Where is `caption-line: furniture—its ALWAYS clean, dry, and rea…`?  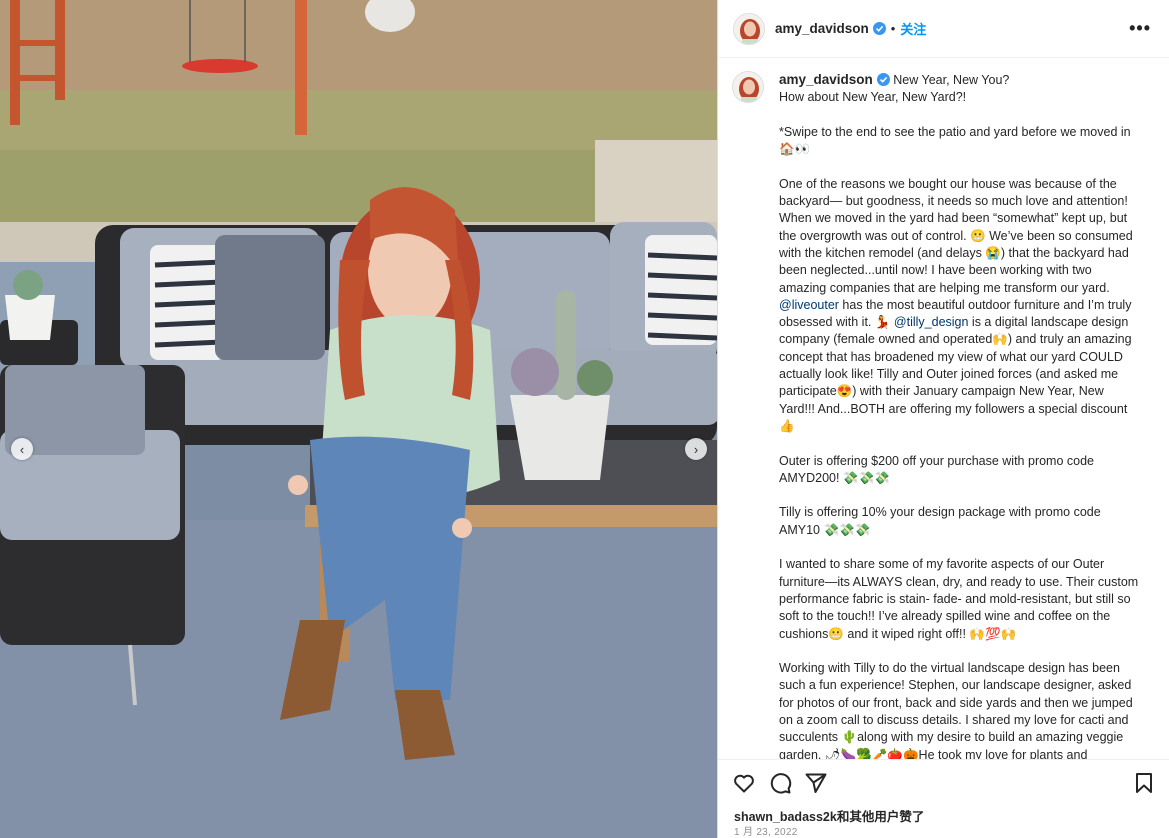
caption-line: furniture—its ALWAYS clean, dry, and rea… is located at coordinates (959, 581).